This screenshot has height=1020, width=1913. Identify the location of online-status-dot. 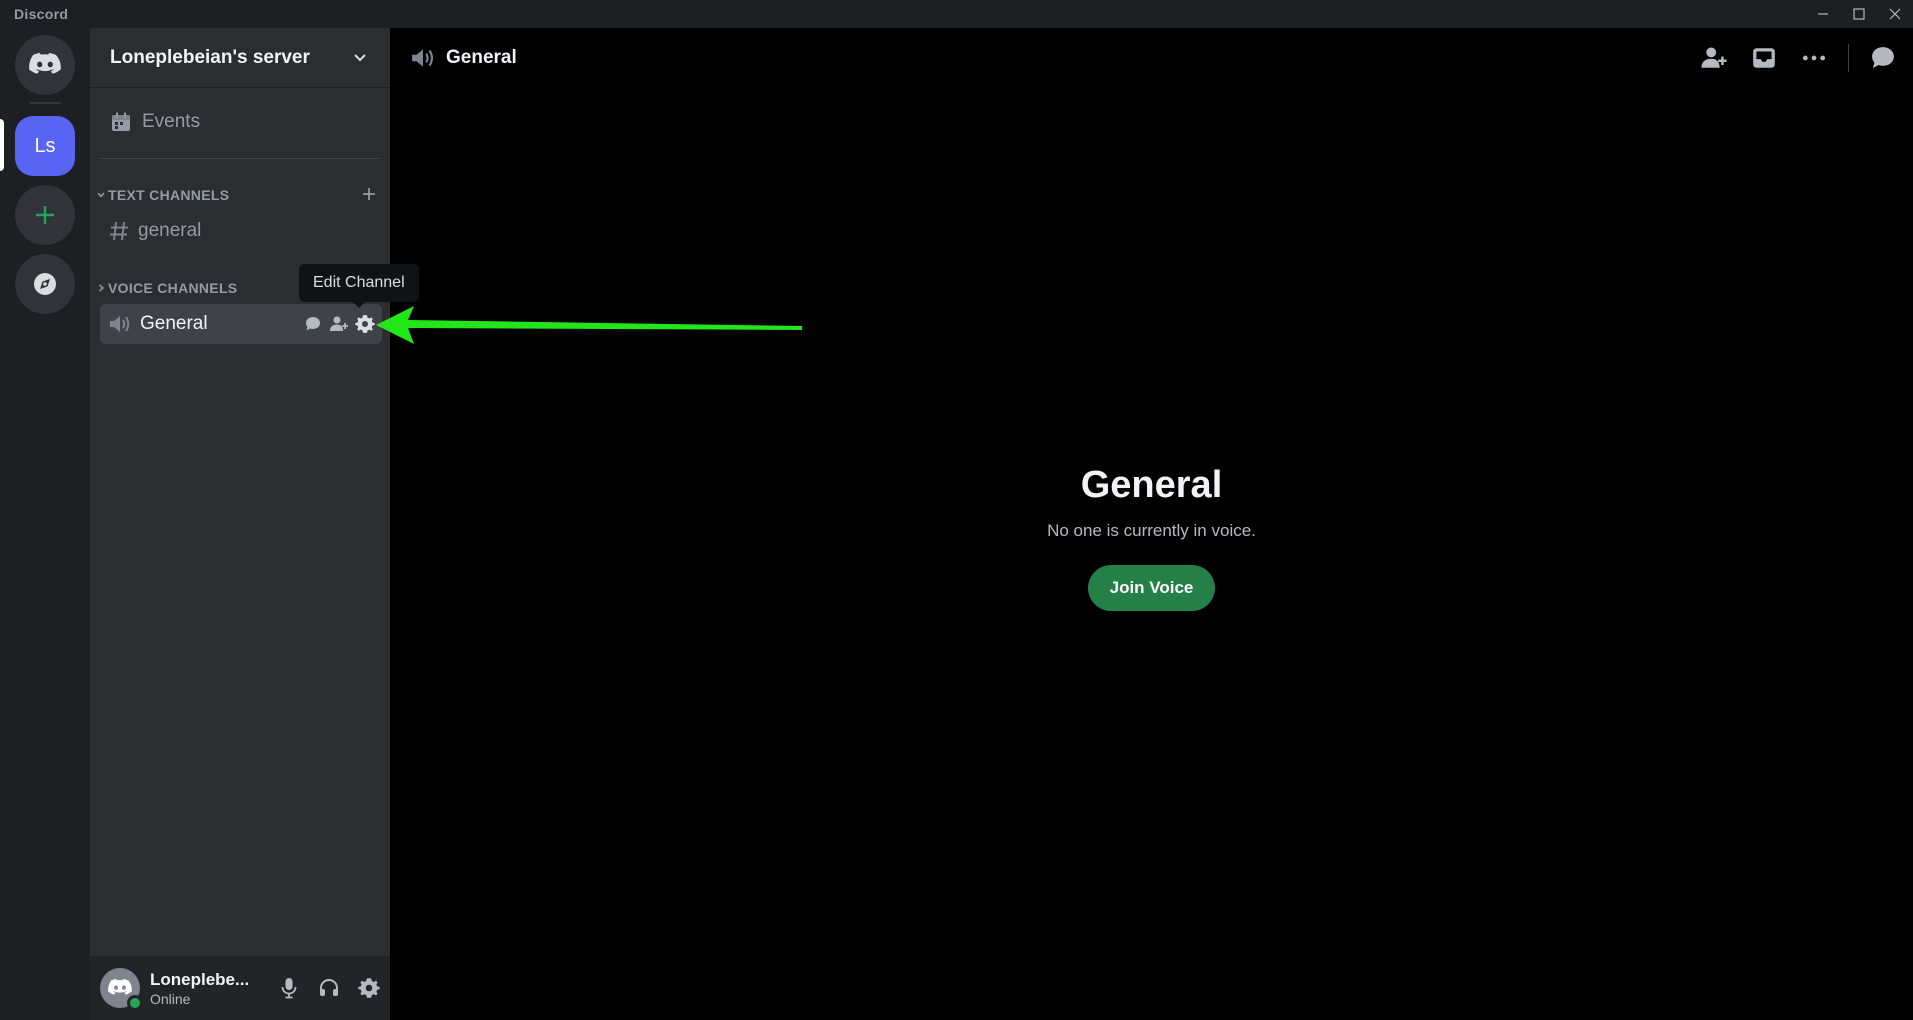
(135, 1003).